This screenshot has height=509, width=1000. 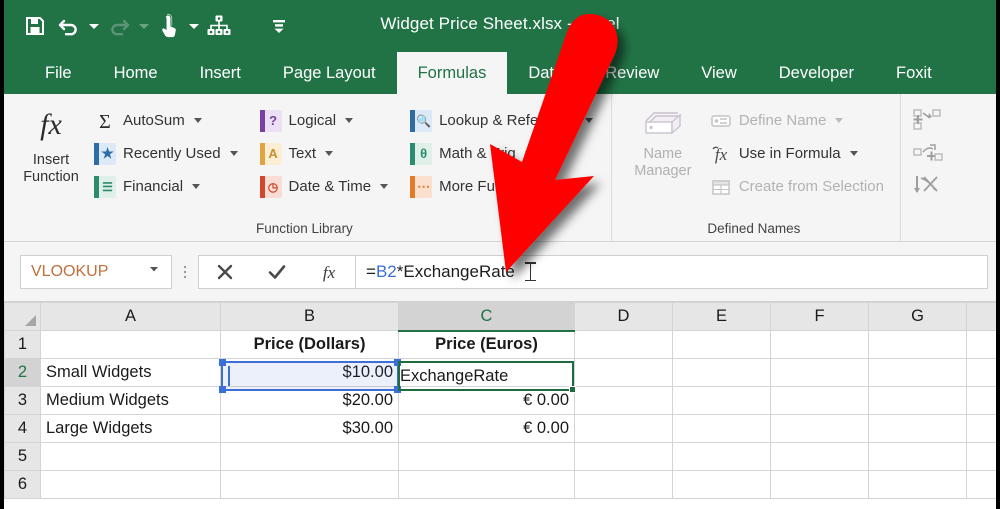 What do you see at coordinates (917, 316) in the screenshot?
I see `column-header-g: G` at bounding box center [917, 316].